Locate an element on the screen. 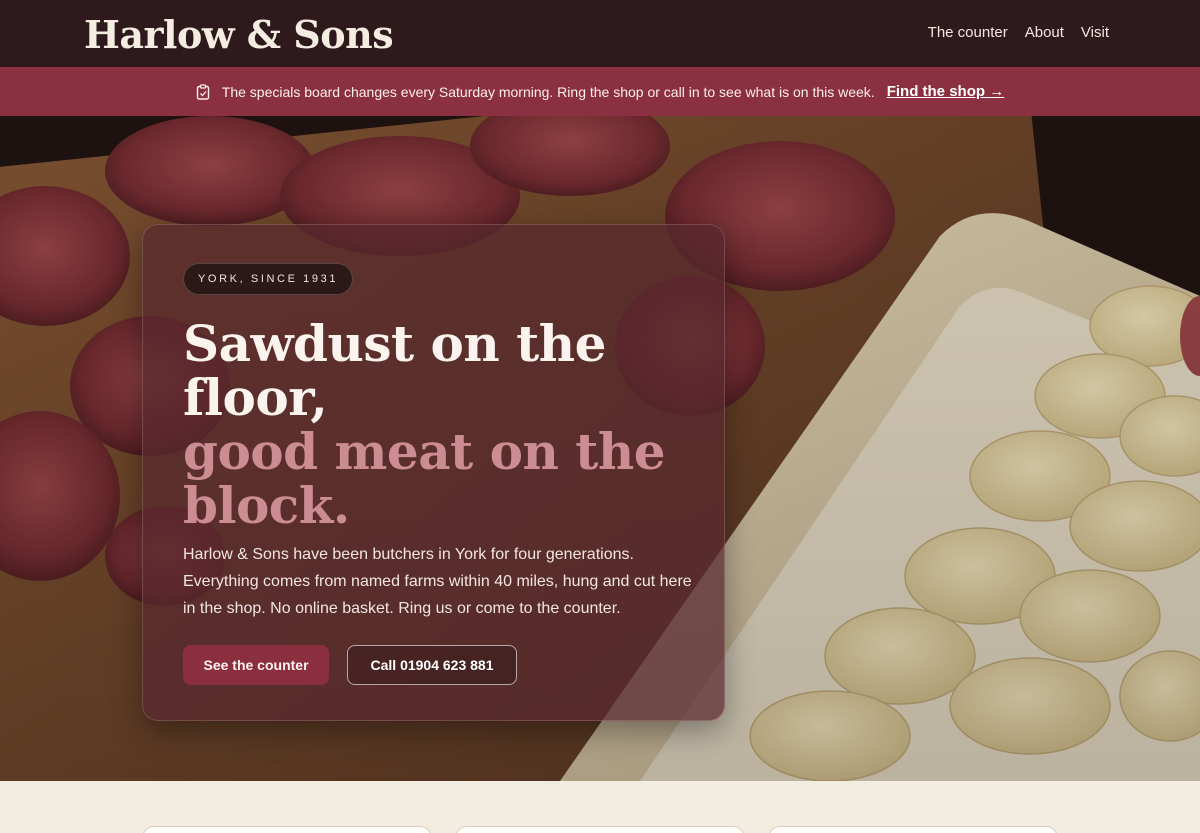 The image size is (1200, 833). main-nav: The counter About Visit is located at coordinates (1018, 32).